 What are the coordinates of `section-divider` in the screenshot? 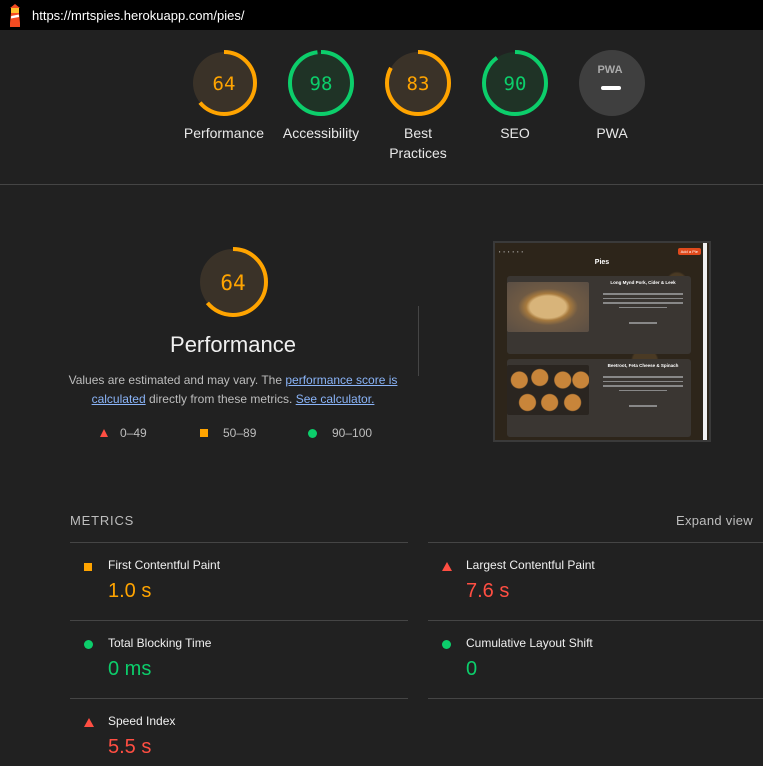 It's located at (381, 184).